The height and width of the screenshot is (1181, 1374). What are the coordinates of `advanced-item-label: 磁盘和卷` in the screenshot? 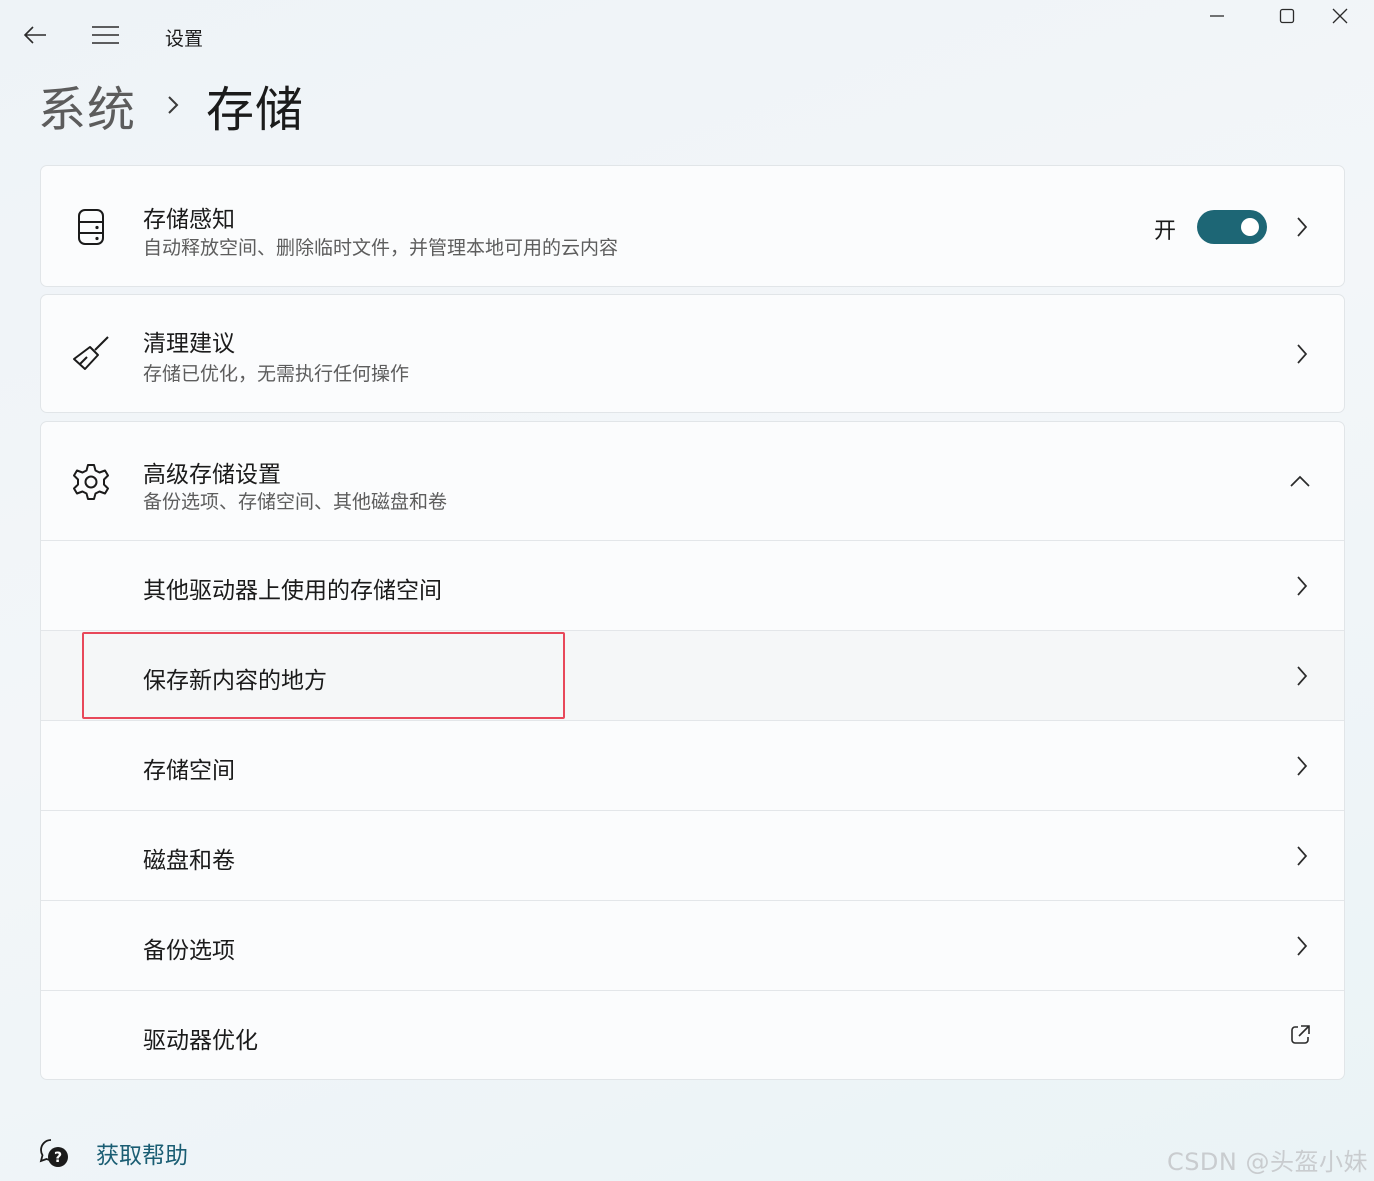 It's located at (189, 861).